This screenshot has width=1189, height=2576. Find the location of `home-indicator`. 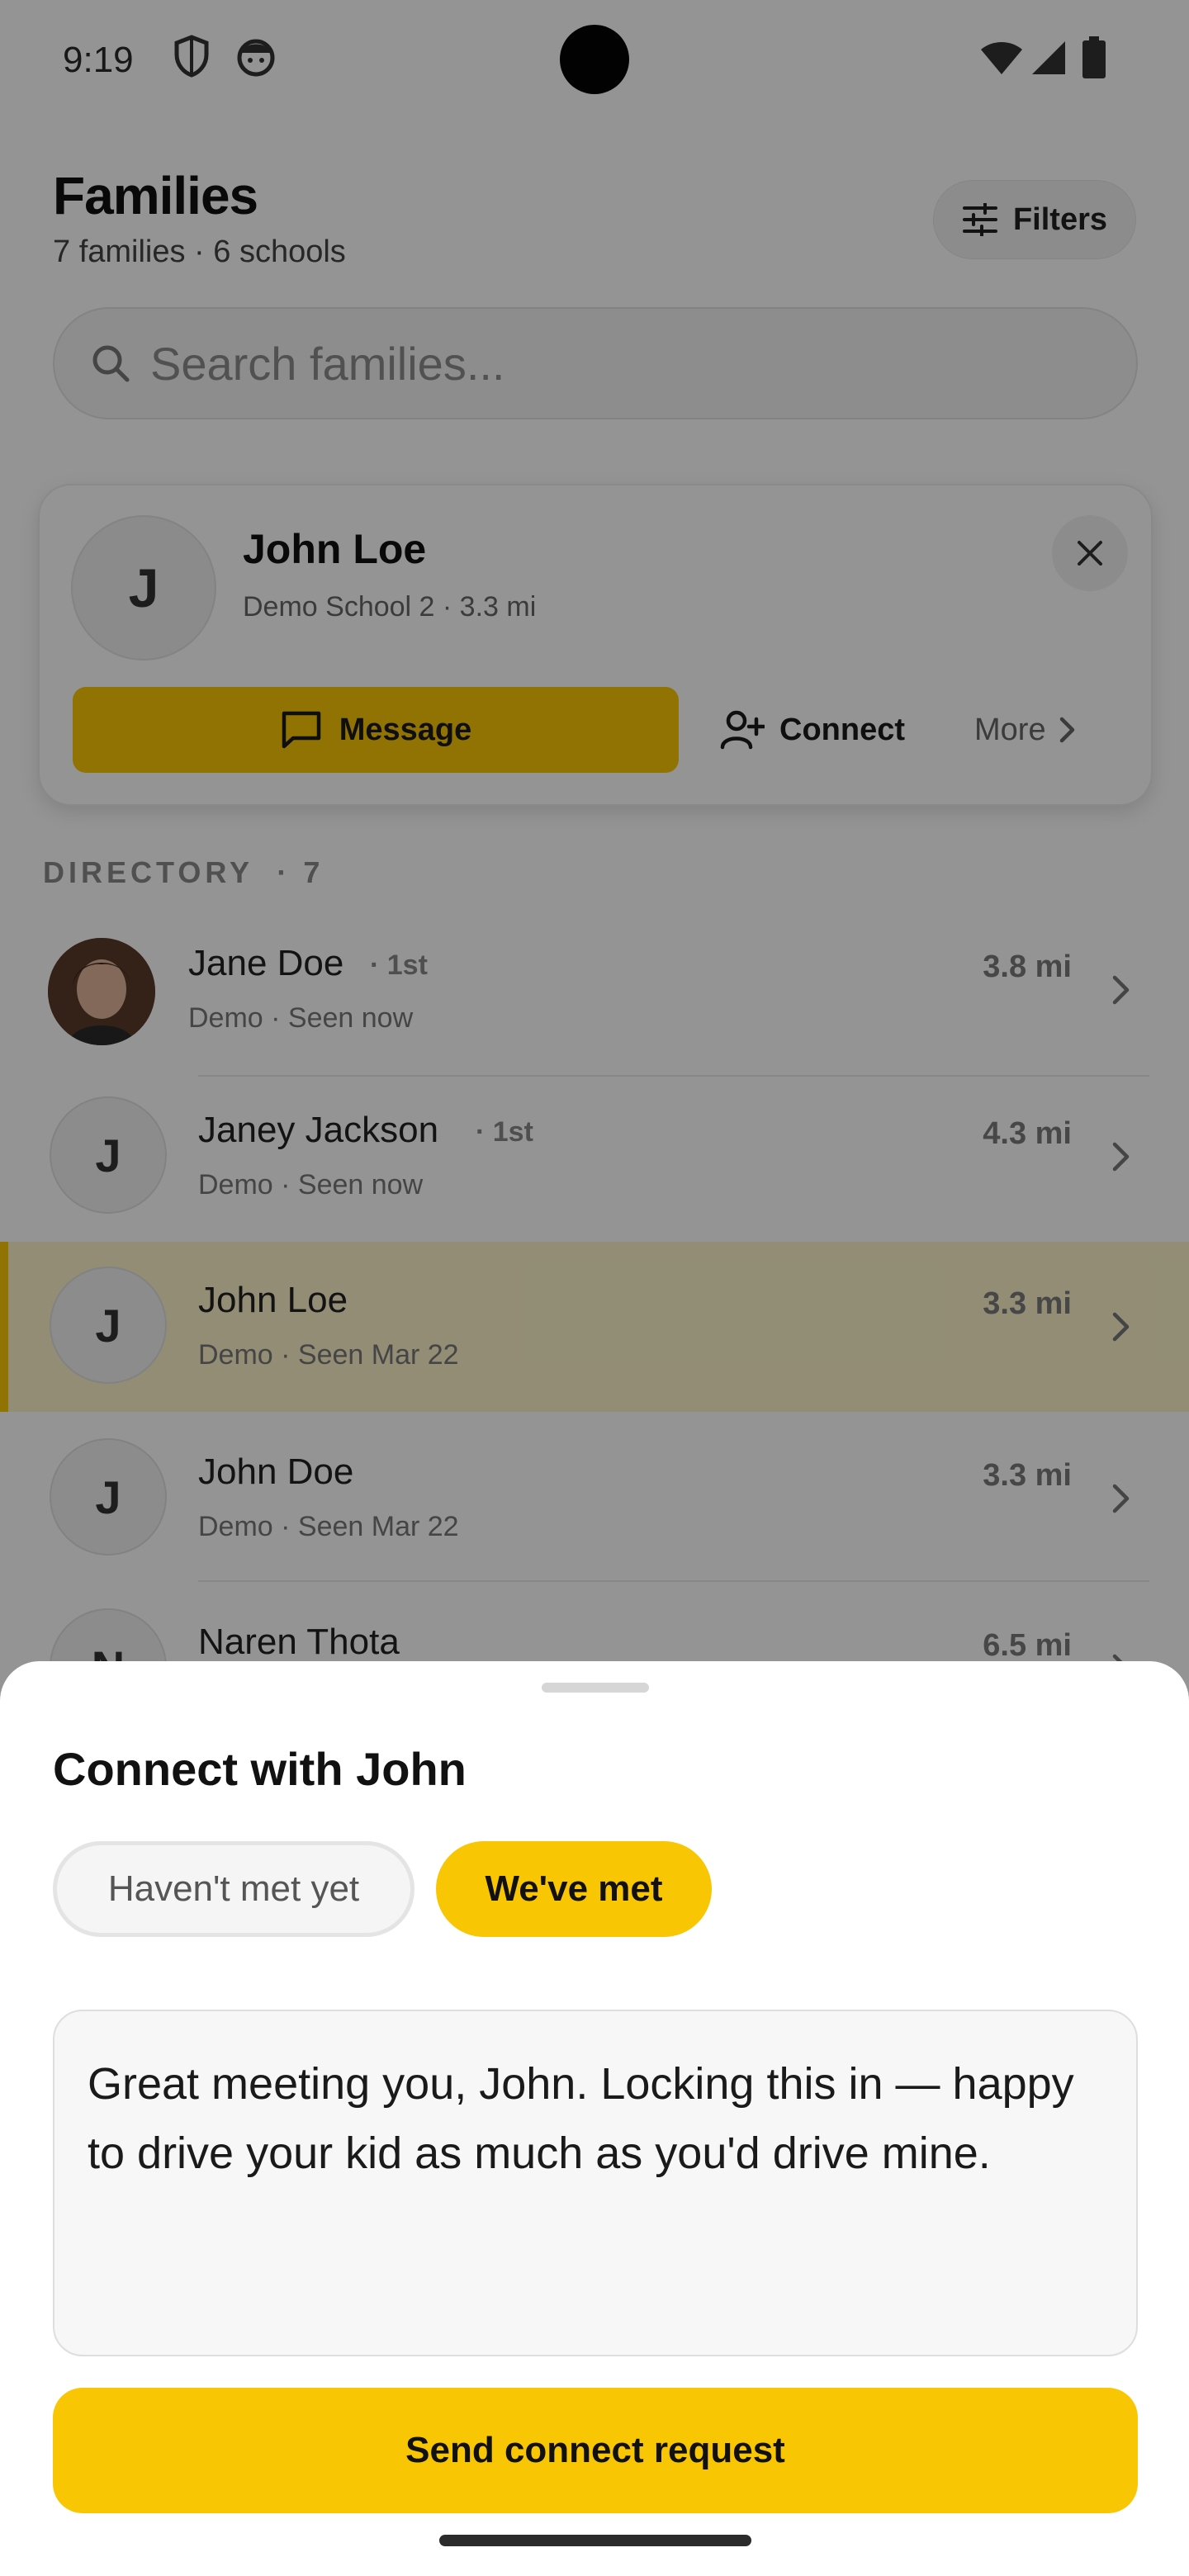

home-indicator is located at coordinates (595, 2540).